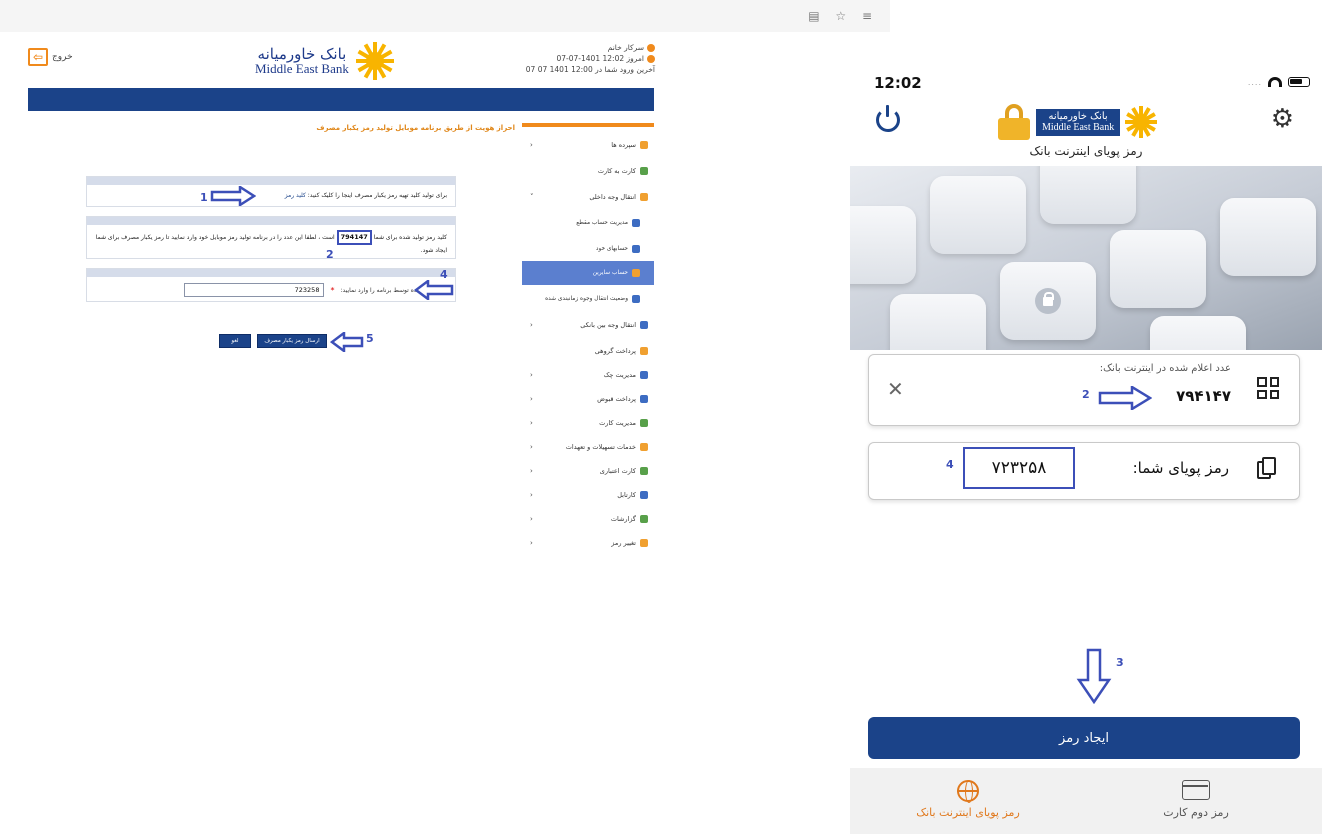 Image resolution: width=1322 pixels, height=834 pixels. I want to click on sidebar-subitem-scheduled-transfers: وضعیت انتقال وجوه زمانبندی شده, so click(588, 299).